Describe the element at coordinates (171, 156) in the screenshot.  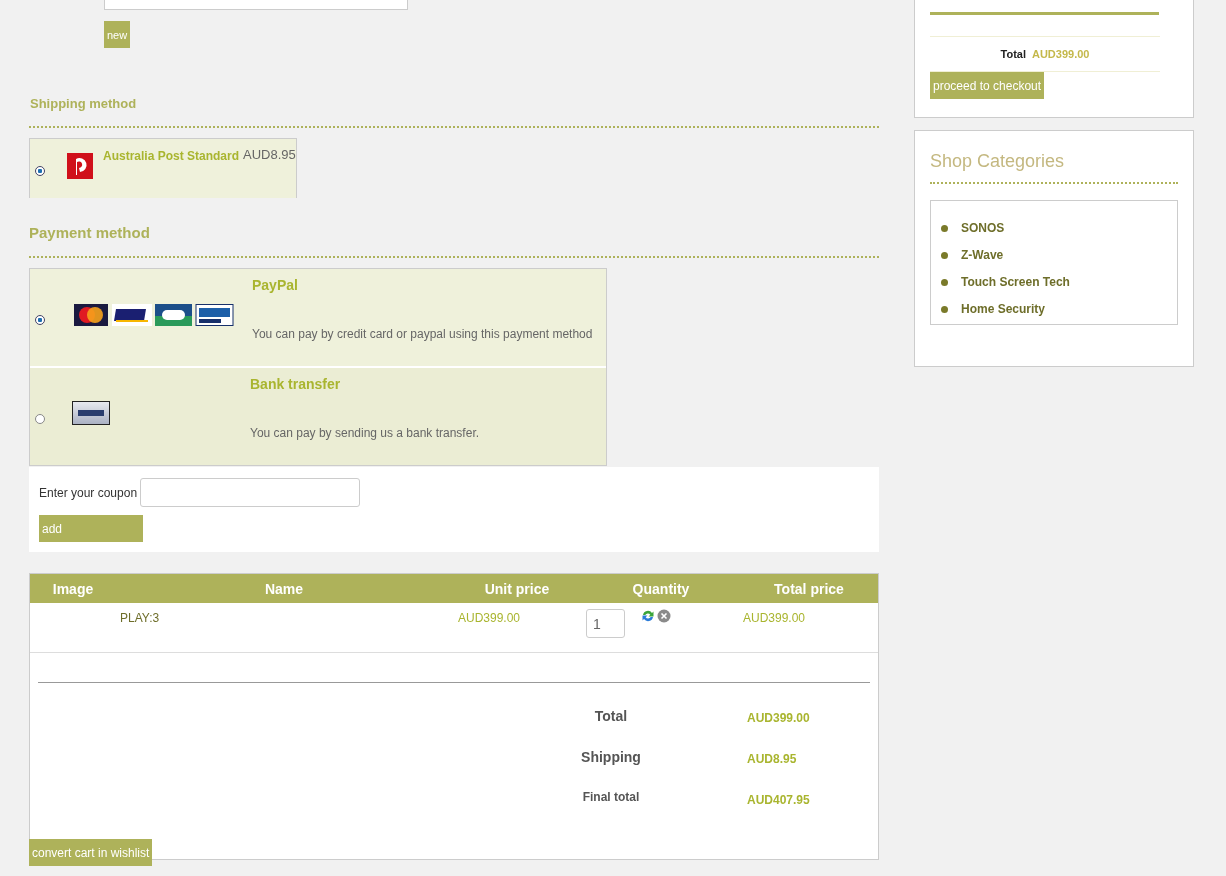
I see `shipping-name: Australia Post Standard` at that location.